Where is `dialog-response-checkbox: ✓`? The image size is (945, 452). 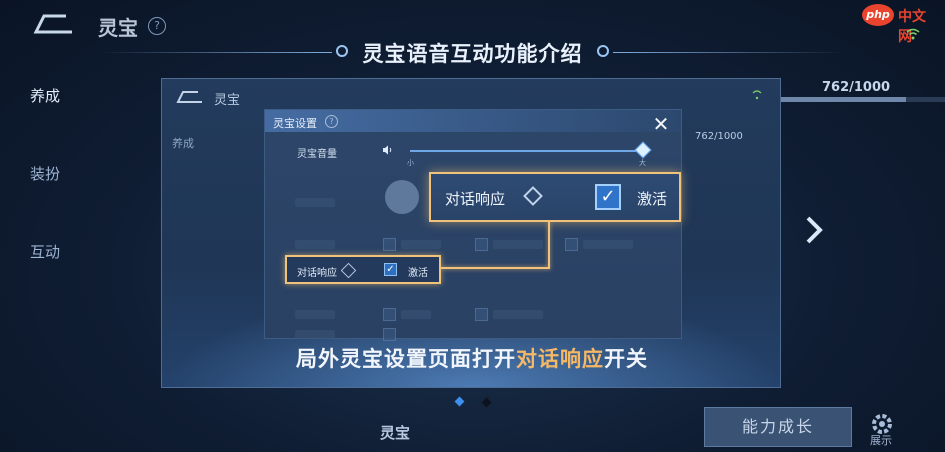
dialog-response-checkbox: ✓ is located at coordinates (390, 269).